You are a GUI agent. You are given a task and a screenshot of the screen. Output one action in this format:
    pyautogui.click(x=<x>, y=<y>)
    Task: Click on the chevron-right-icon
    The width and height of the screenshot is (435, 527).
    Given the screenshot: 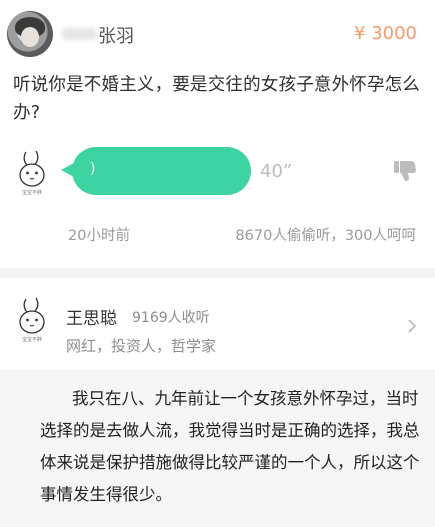 What is the action you would take?
    pyautogui.click(x=412, y=325)
    